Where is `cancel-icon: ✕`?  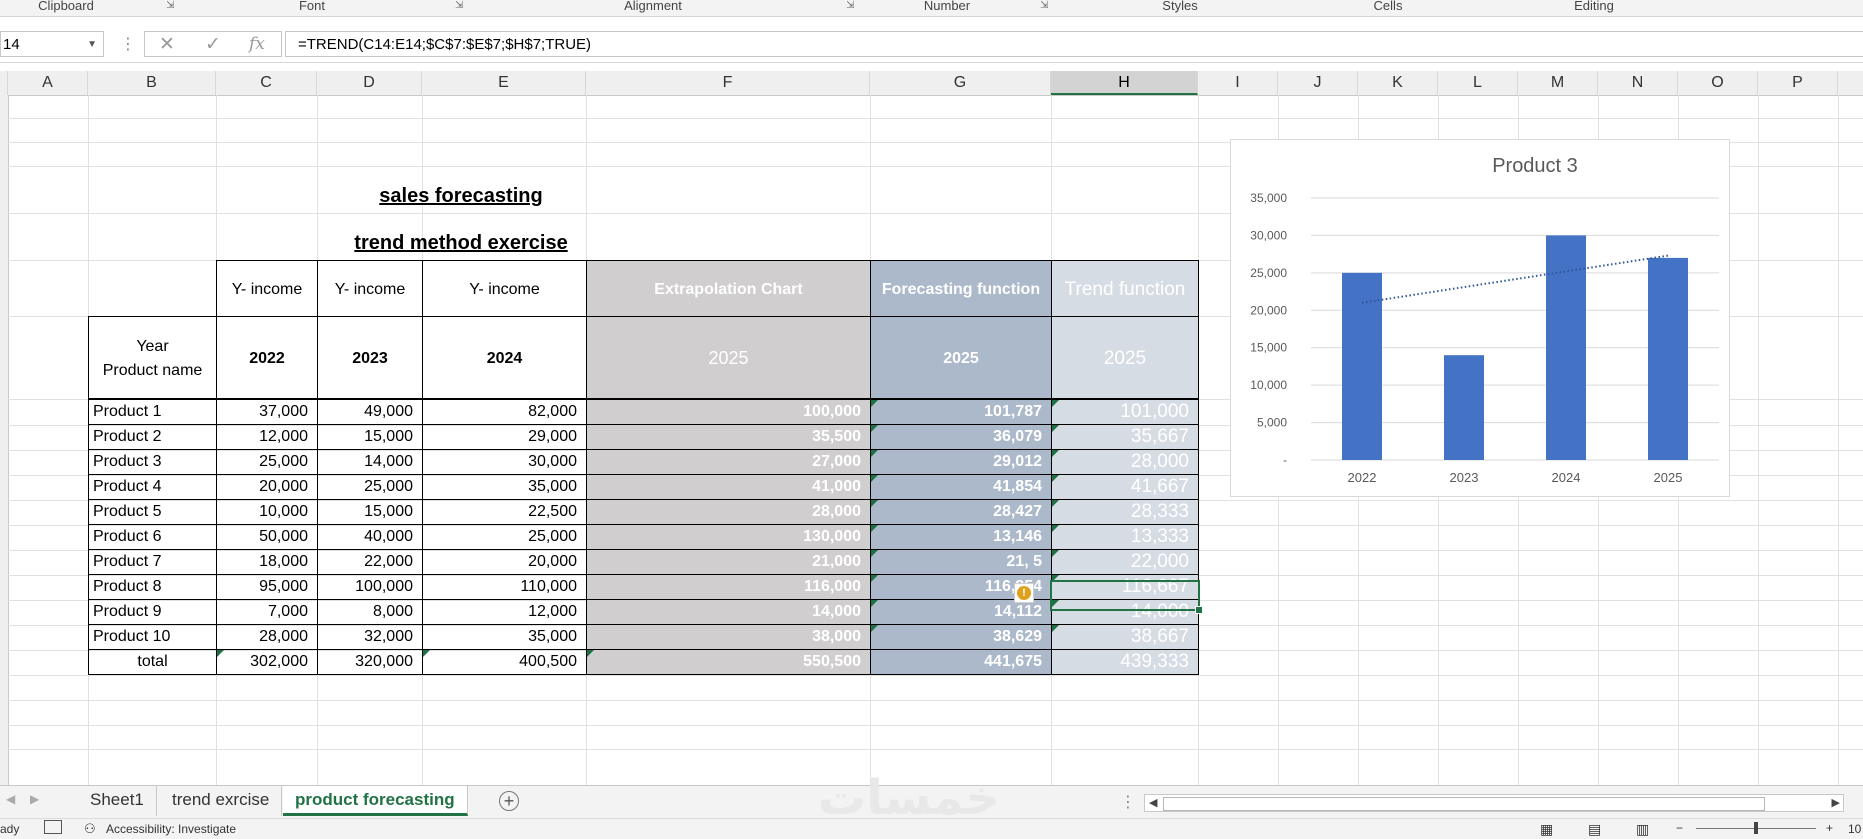
cancel-icon: ✕ is located at coordinates (167, 44).